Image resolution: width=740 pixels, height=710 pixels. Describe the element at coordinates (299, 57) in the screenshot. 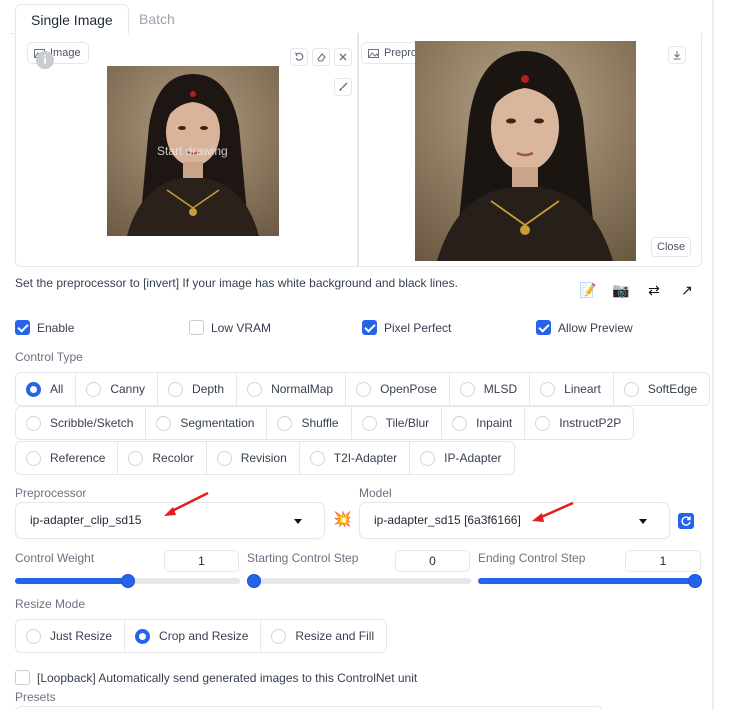

I see `undo-icon` at that location.